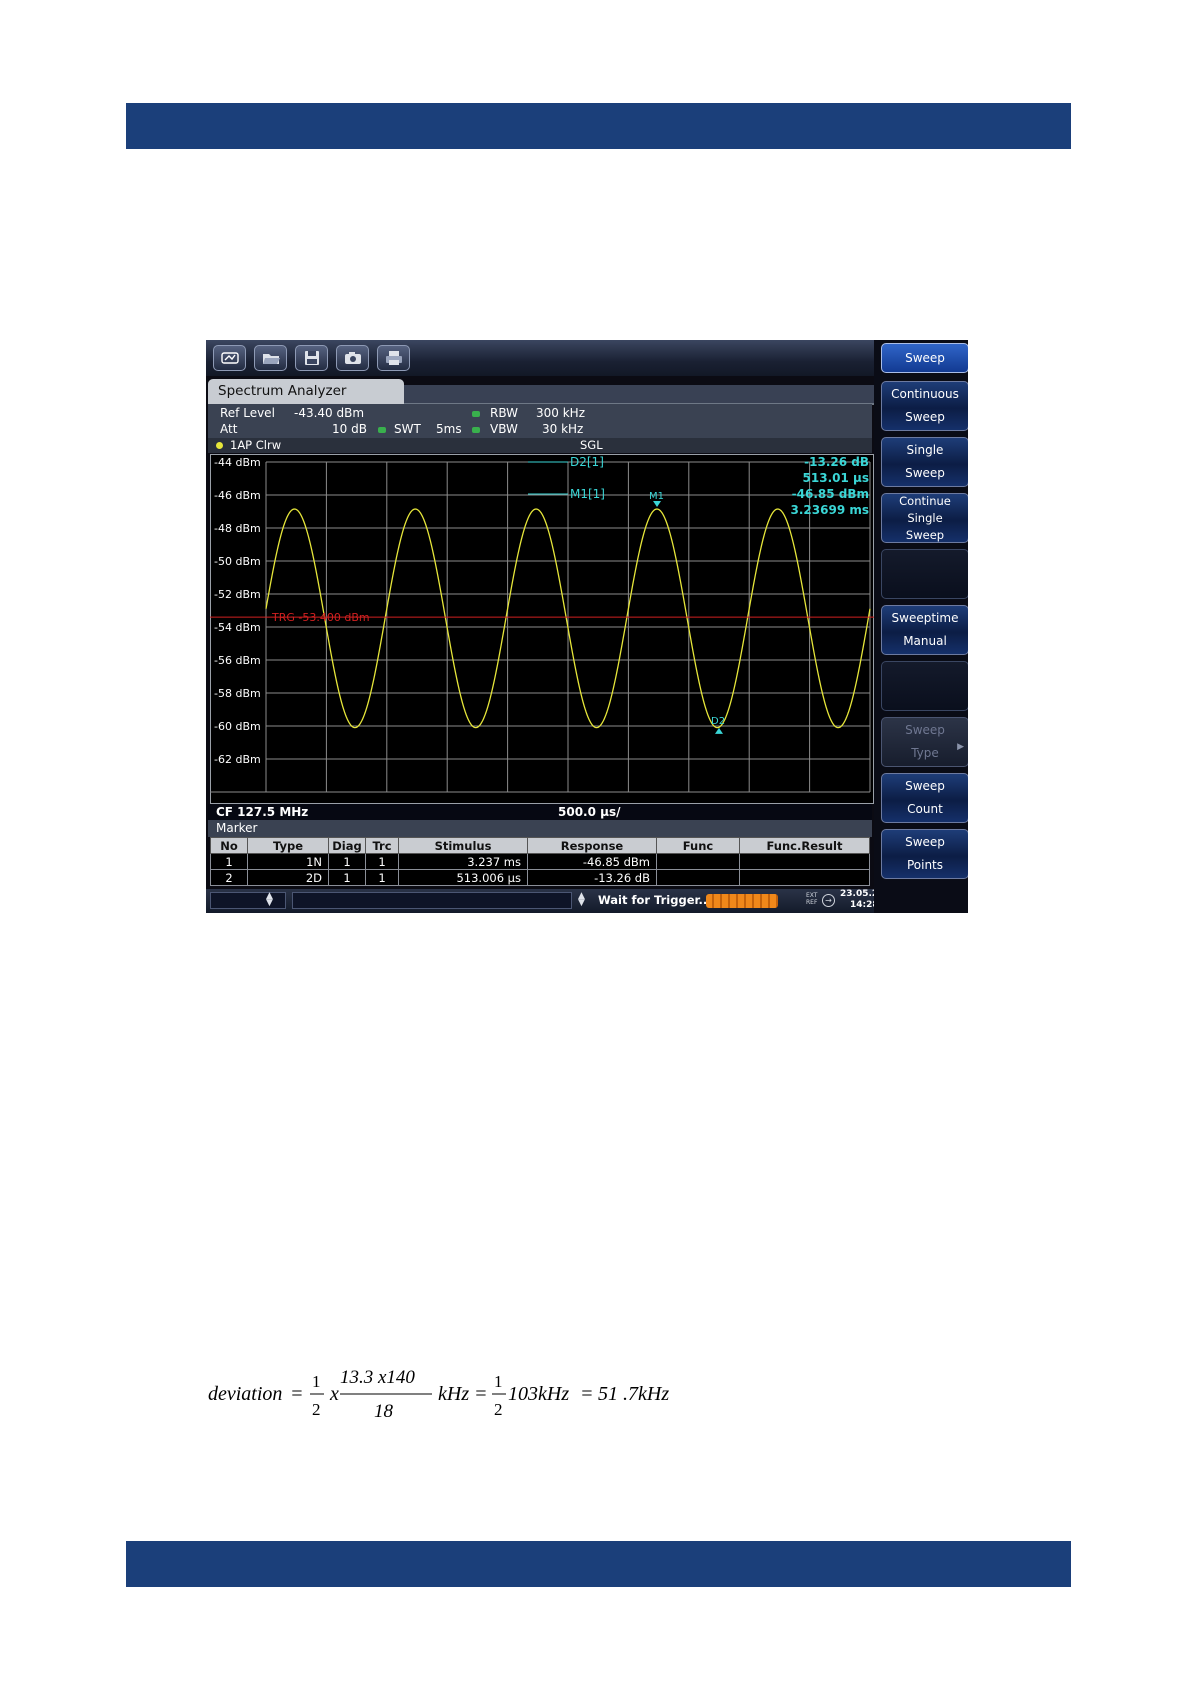 The height and width of the screenshot is (1684, 1191). What do you see at coordinates (432, 900) in the screenshot?
I see `status-field-middle` at bounding box center [432, 900].